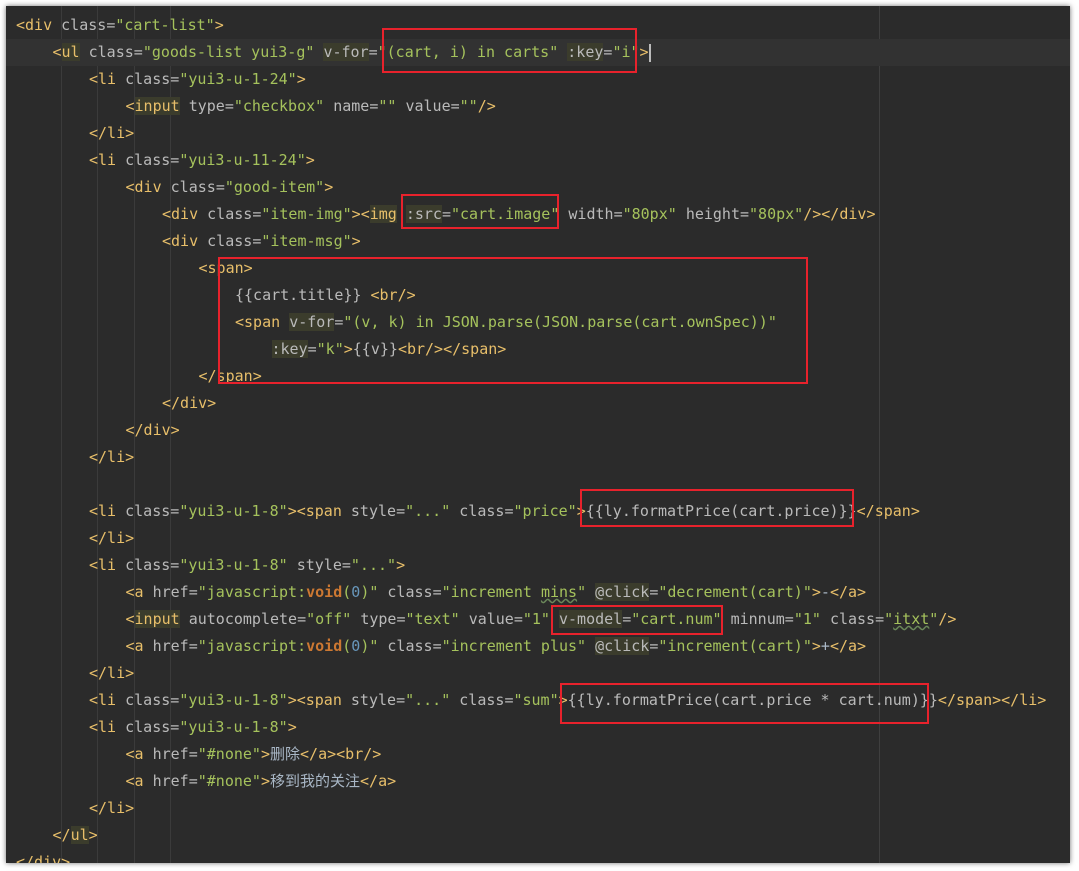  What do you see at coordinates (538, 376) in the screenshot?
I see `code-line-14: </span>` at bounding box center [538, 376].